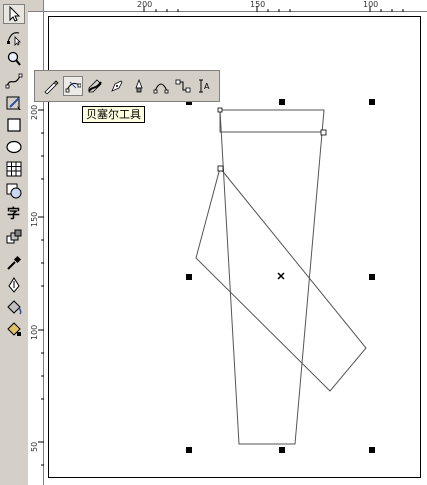 The height and width of the screenshot is (485, 427). I want to click on artistic-media-flyout-button, so click(95, 86).